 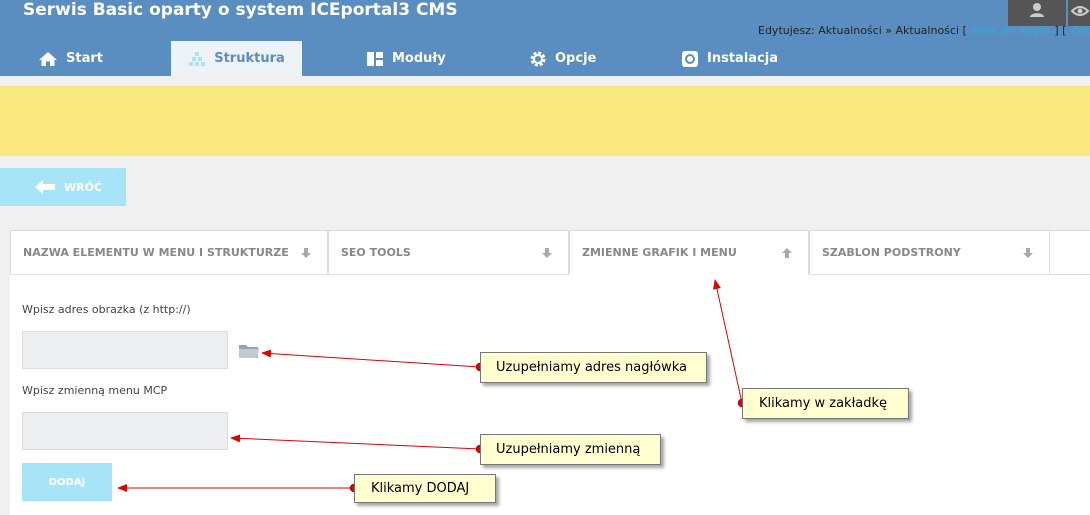 What do you see at coordinates (1060, 30) in the screenshot?
I see `notice-middle: ] [` at bounding box center [1060, 30].